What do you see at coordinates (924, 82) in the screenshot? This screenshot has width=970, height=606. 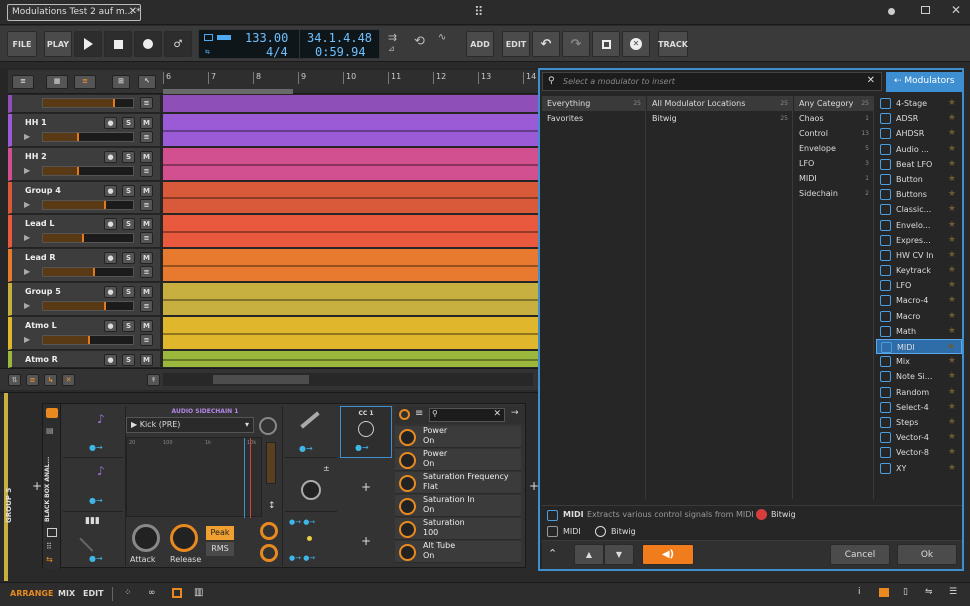 I see `tab-modulators: ⇠ Modulators` at bounding box center [924, 82].